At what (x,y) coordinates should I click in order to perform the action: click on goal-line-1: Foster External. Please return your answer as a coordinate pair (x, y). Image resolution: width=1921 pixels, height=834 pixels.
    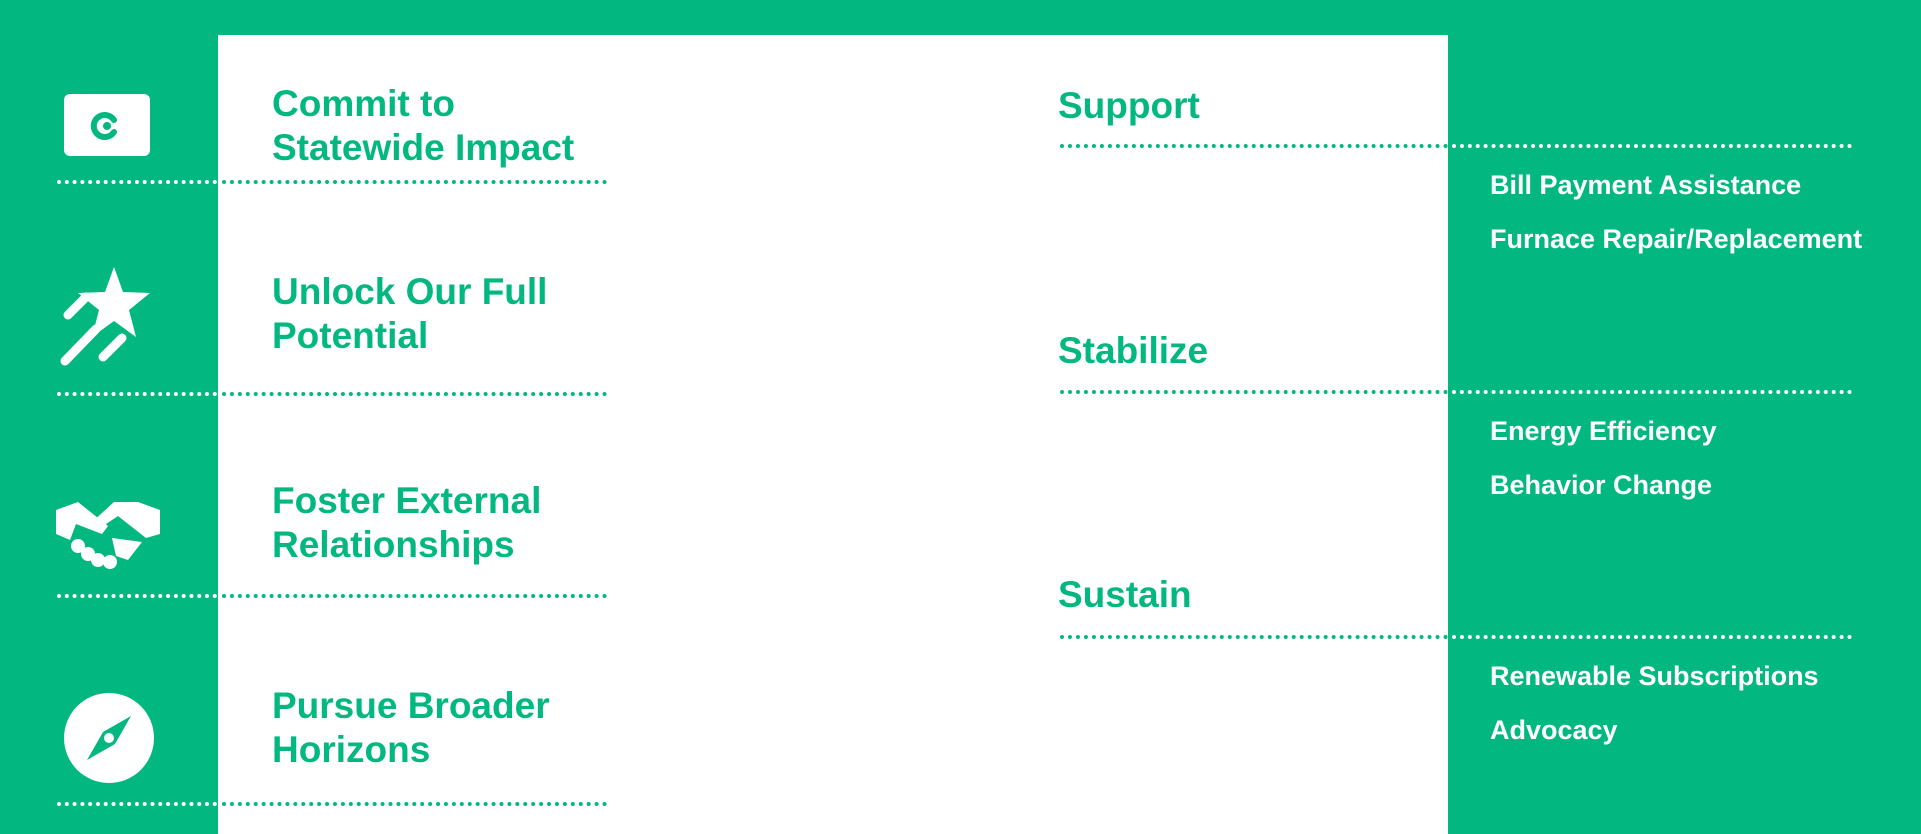
    Looking at the image, I should click on (407, 500).